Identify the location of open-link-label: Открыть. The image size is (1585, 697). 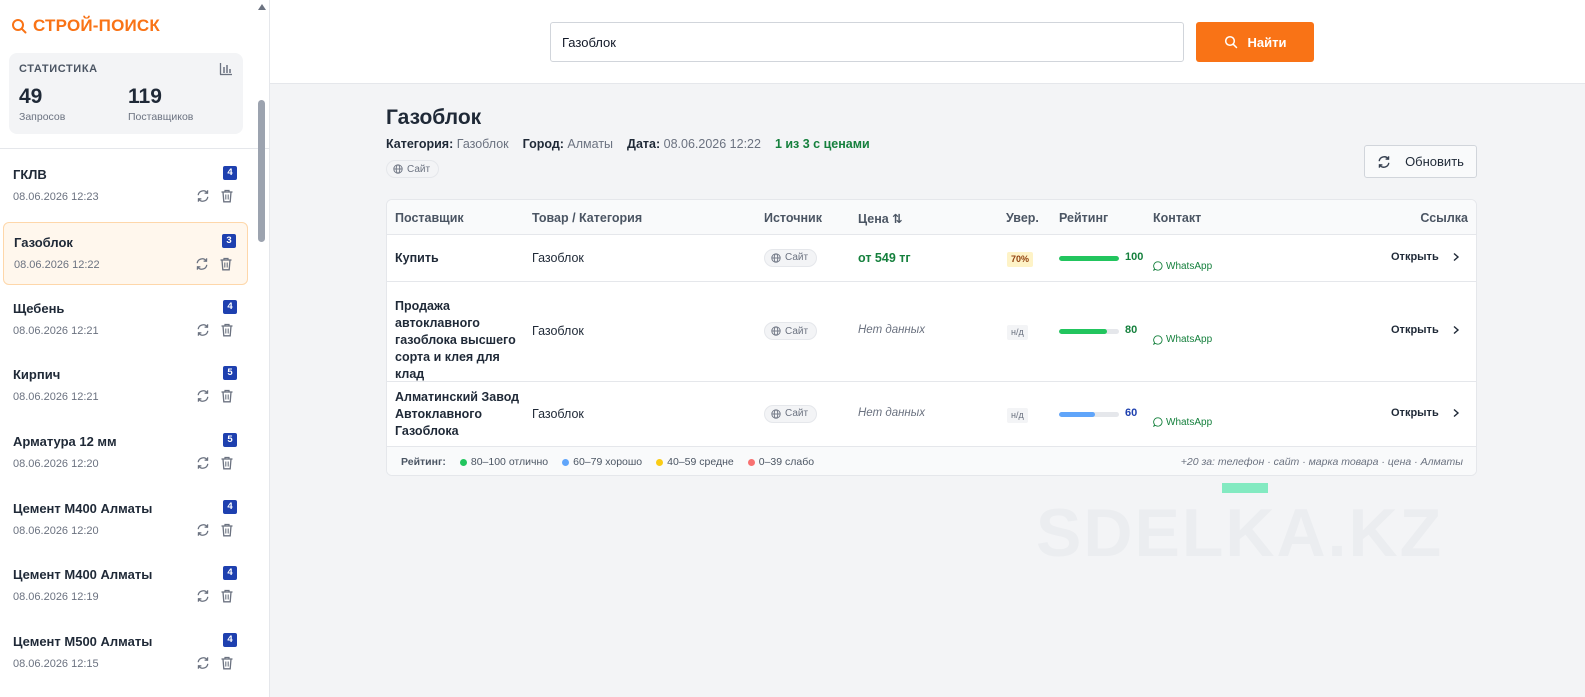
(1415, 412).